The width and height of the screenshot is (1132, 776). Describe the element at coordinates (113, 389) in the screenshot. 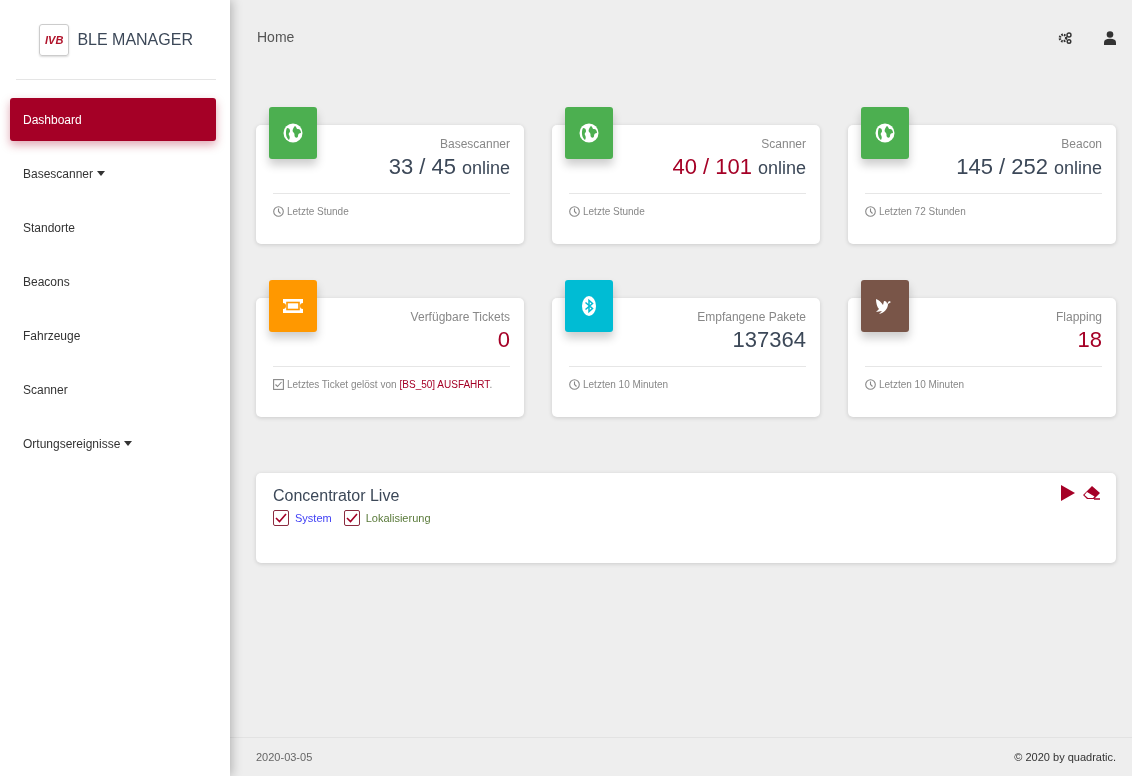

I see `sidebar-item: Scanner` at that location.